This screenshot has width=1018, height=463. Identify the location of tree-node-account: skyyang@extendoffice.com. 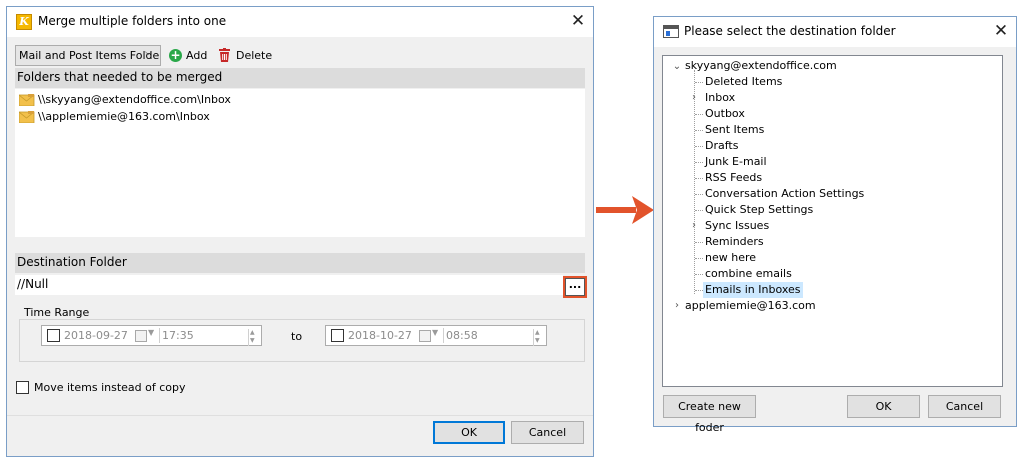
(761, 66).